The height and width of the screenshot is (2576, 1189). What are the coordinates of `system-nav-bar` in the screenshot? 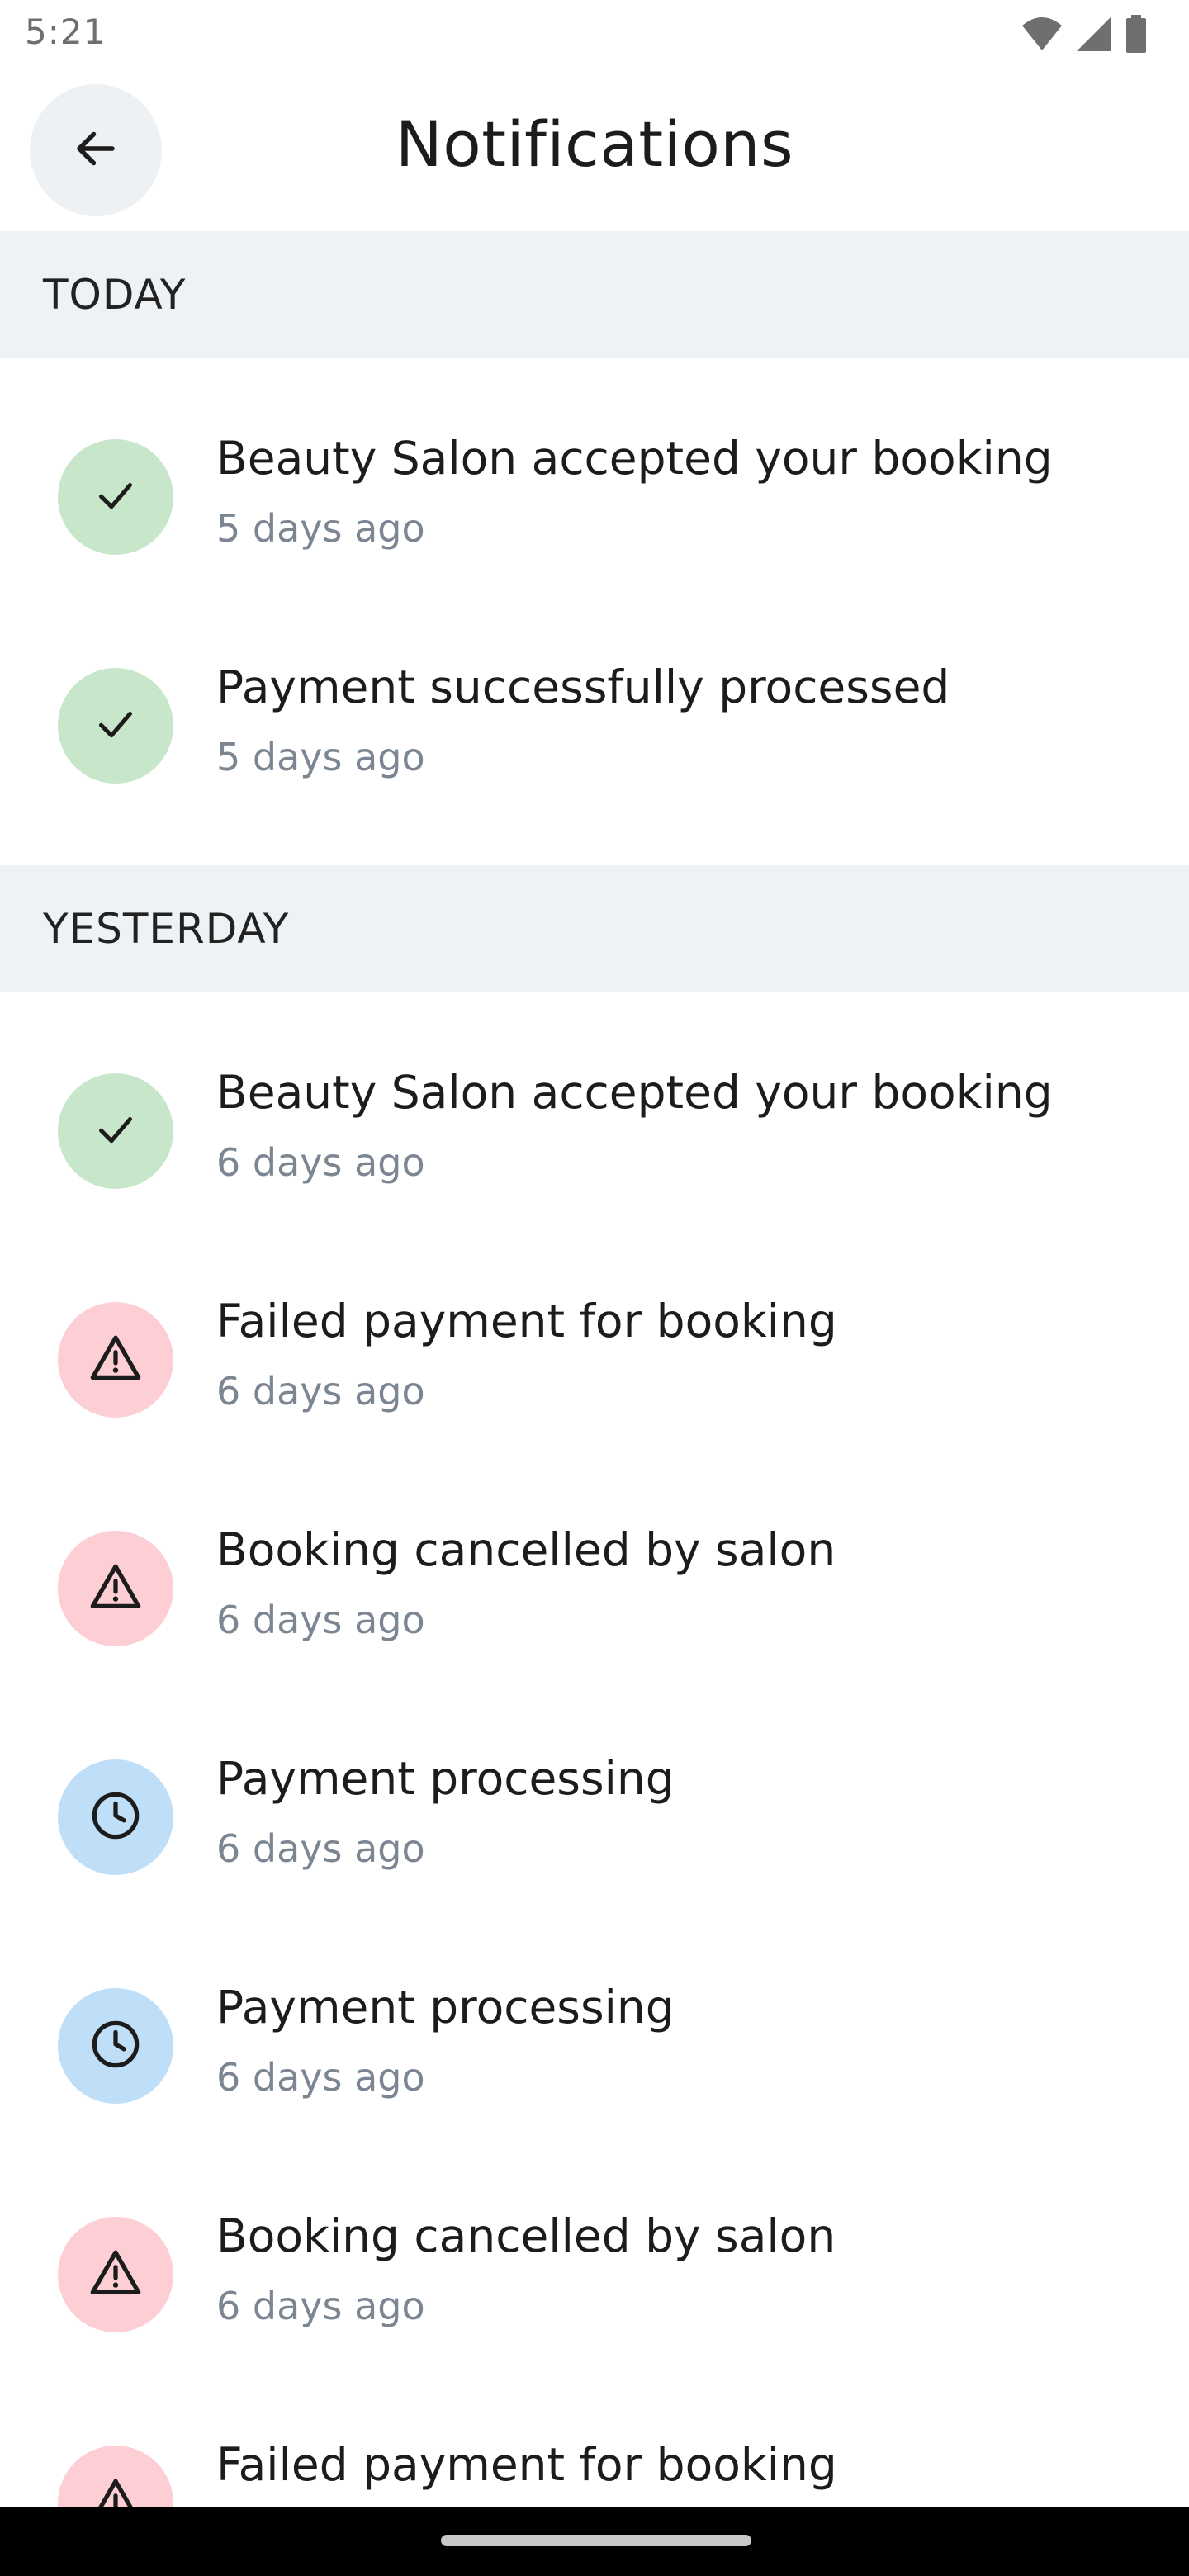 It's located at (594, 2541).